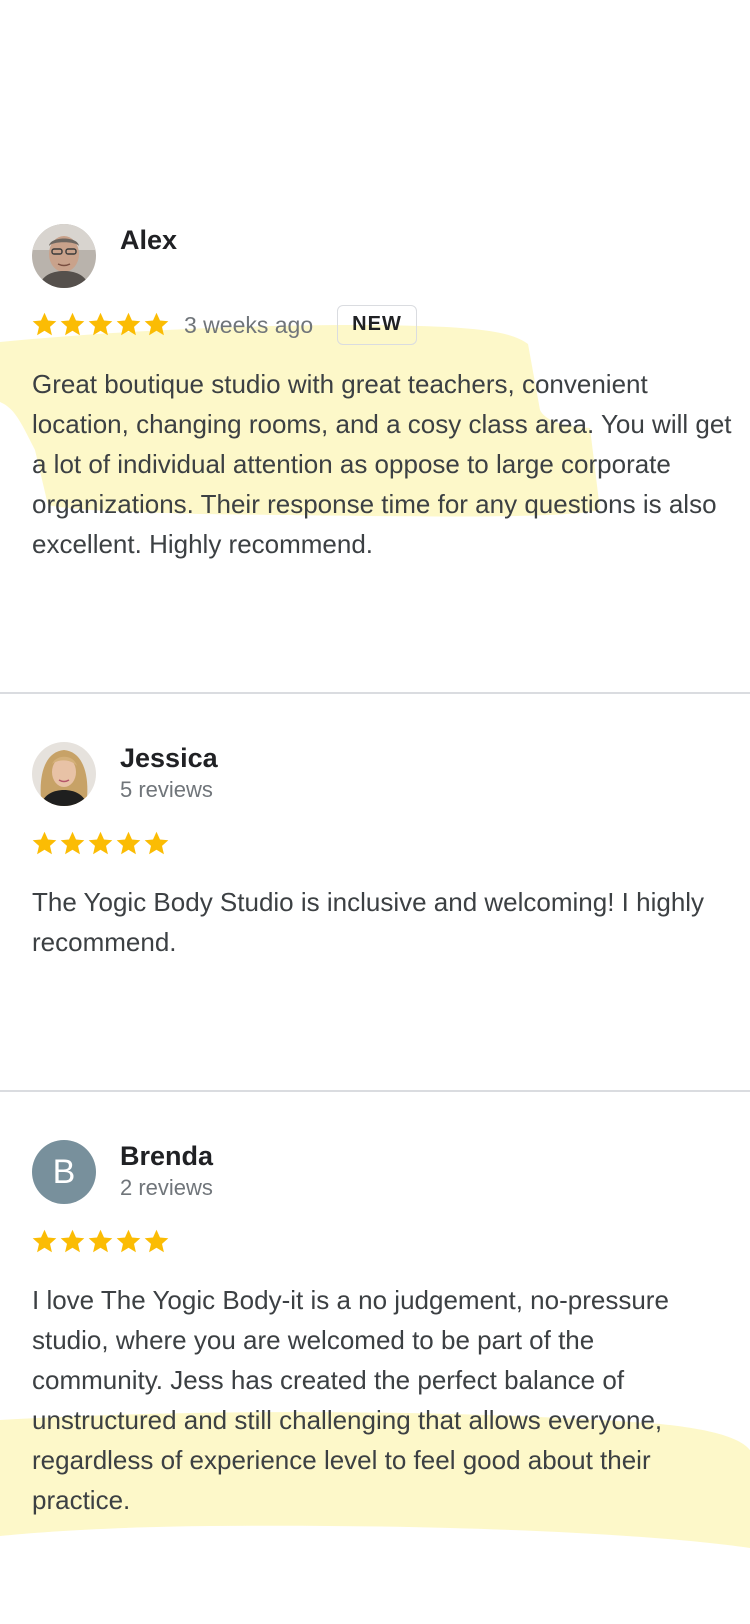 The width and height of the screenshot is (750, 1624). Describe the element at coordinates (64, 1172) in the screenshot. I see `reviewer-avatar: B` at that location.